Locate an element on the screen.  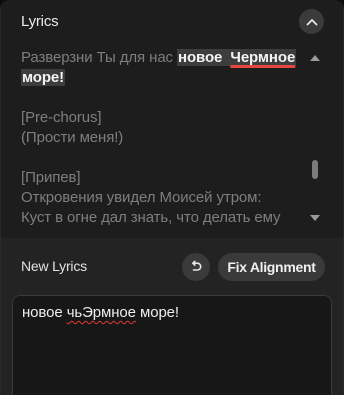
section-tag: [Pre-chorus] is located at coordinates (61, 117).